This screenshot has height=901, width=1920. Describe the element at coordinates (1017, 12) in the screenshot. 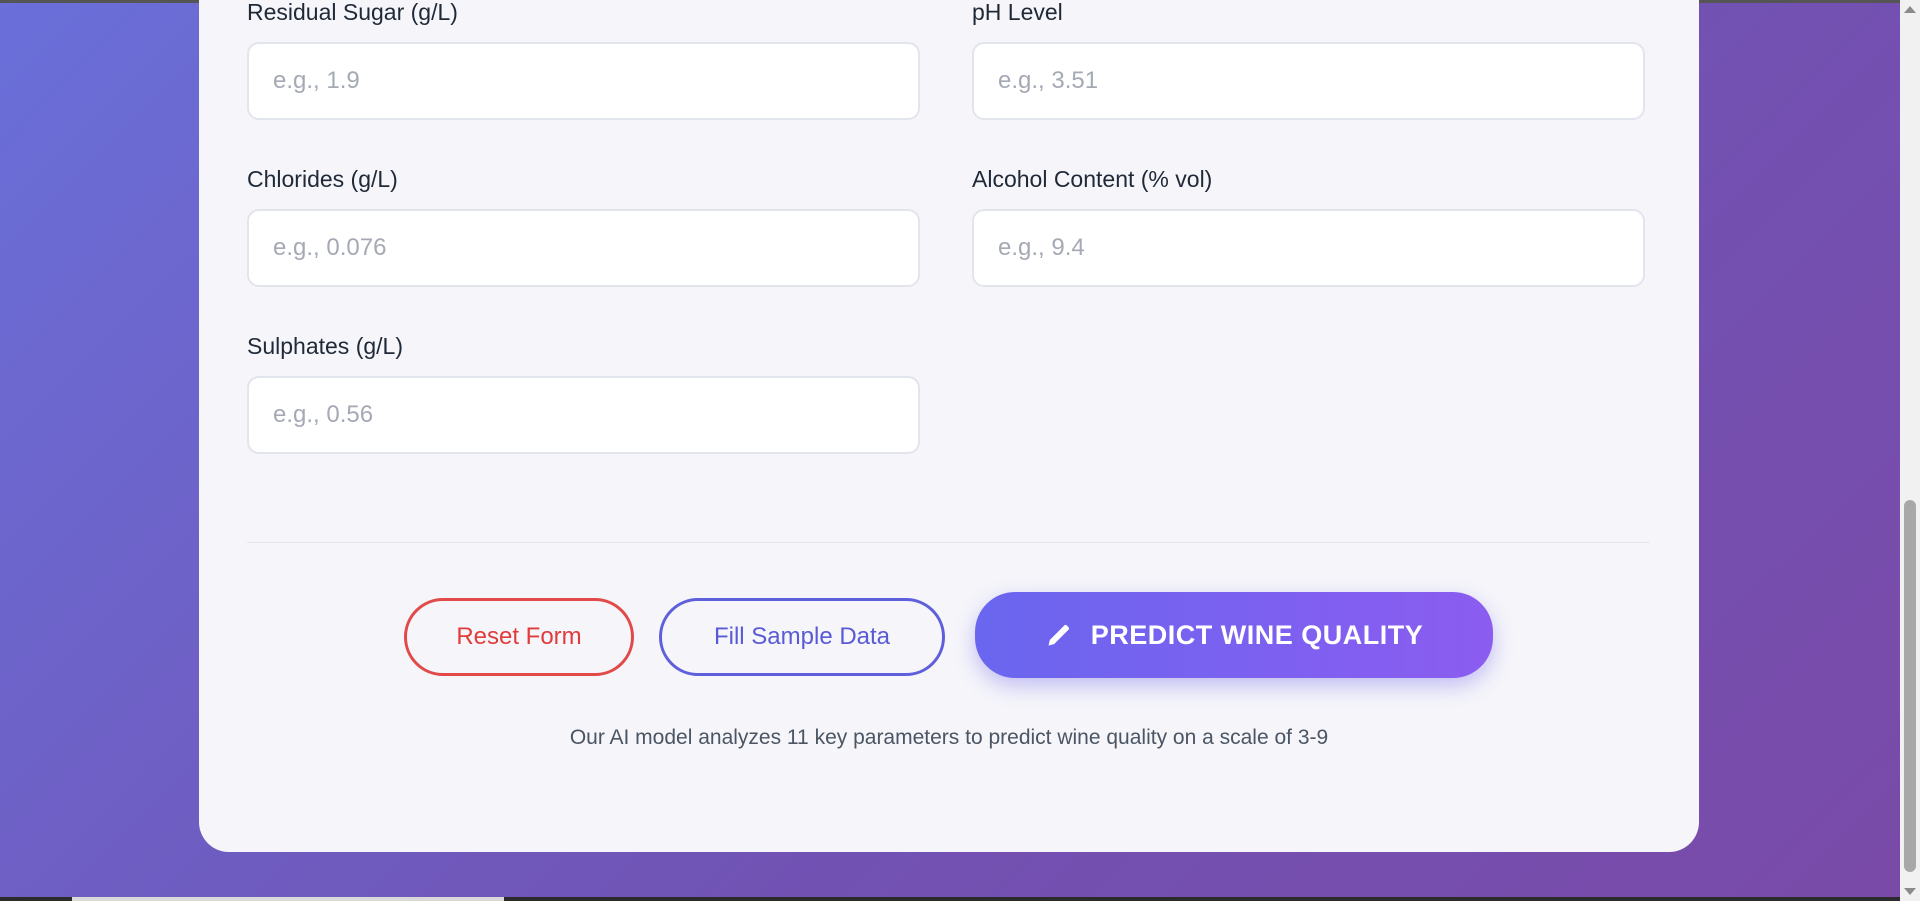

I see `ph-level-label: pH Level` at that location.